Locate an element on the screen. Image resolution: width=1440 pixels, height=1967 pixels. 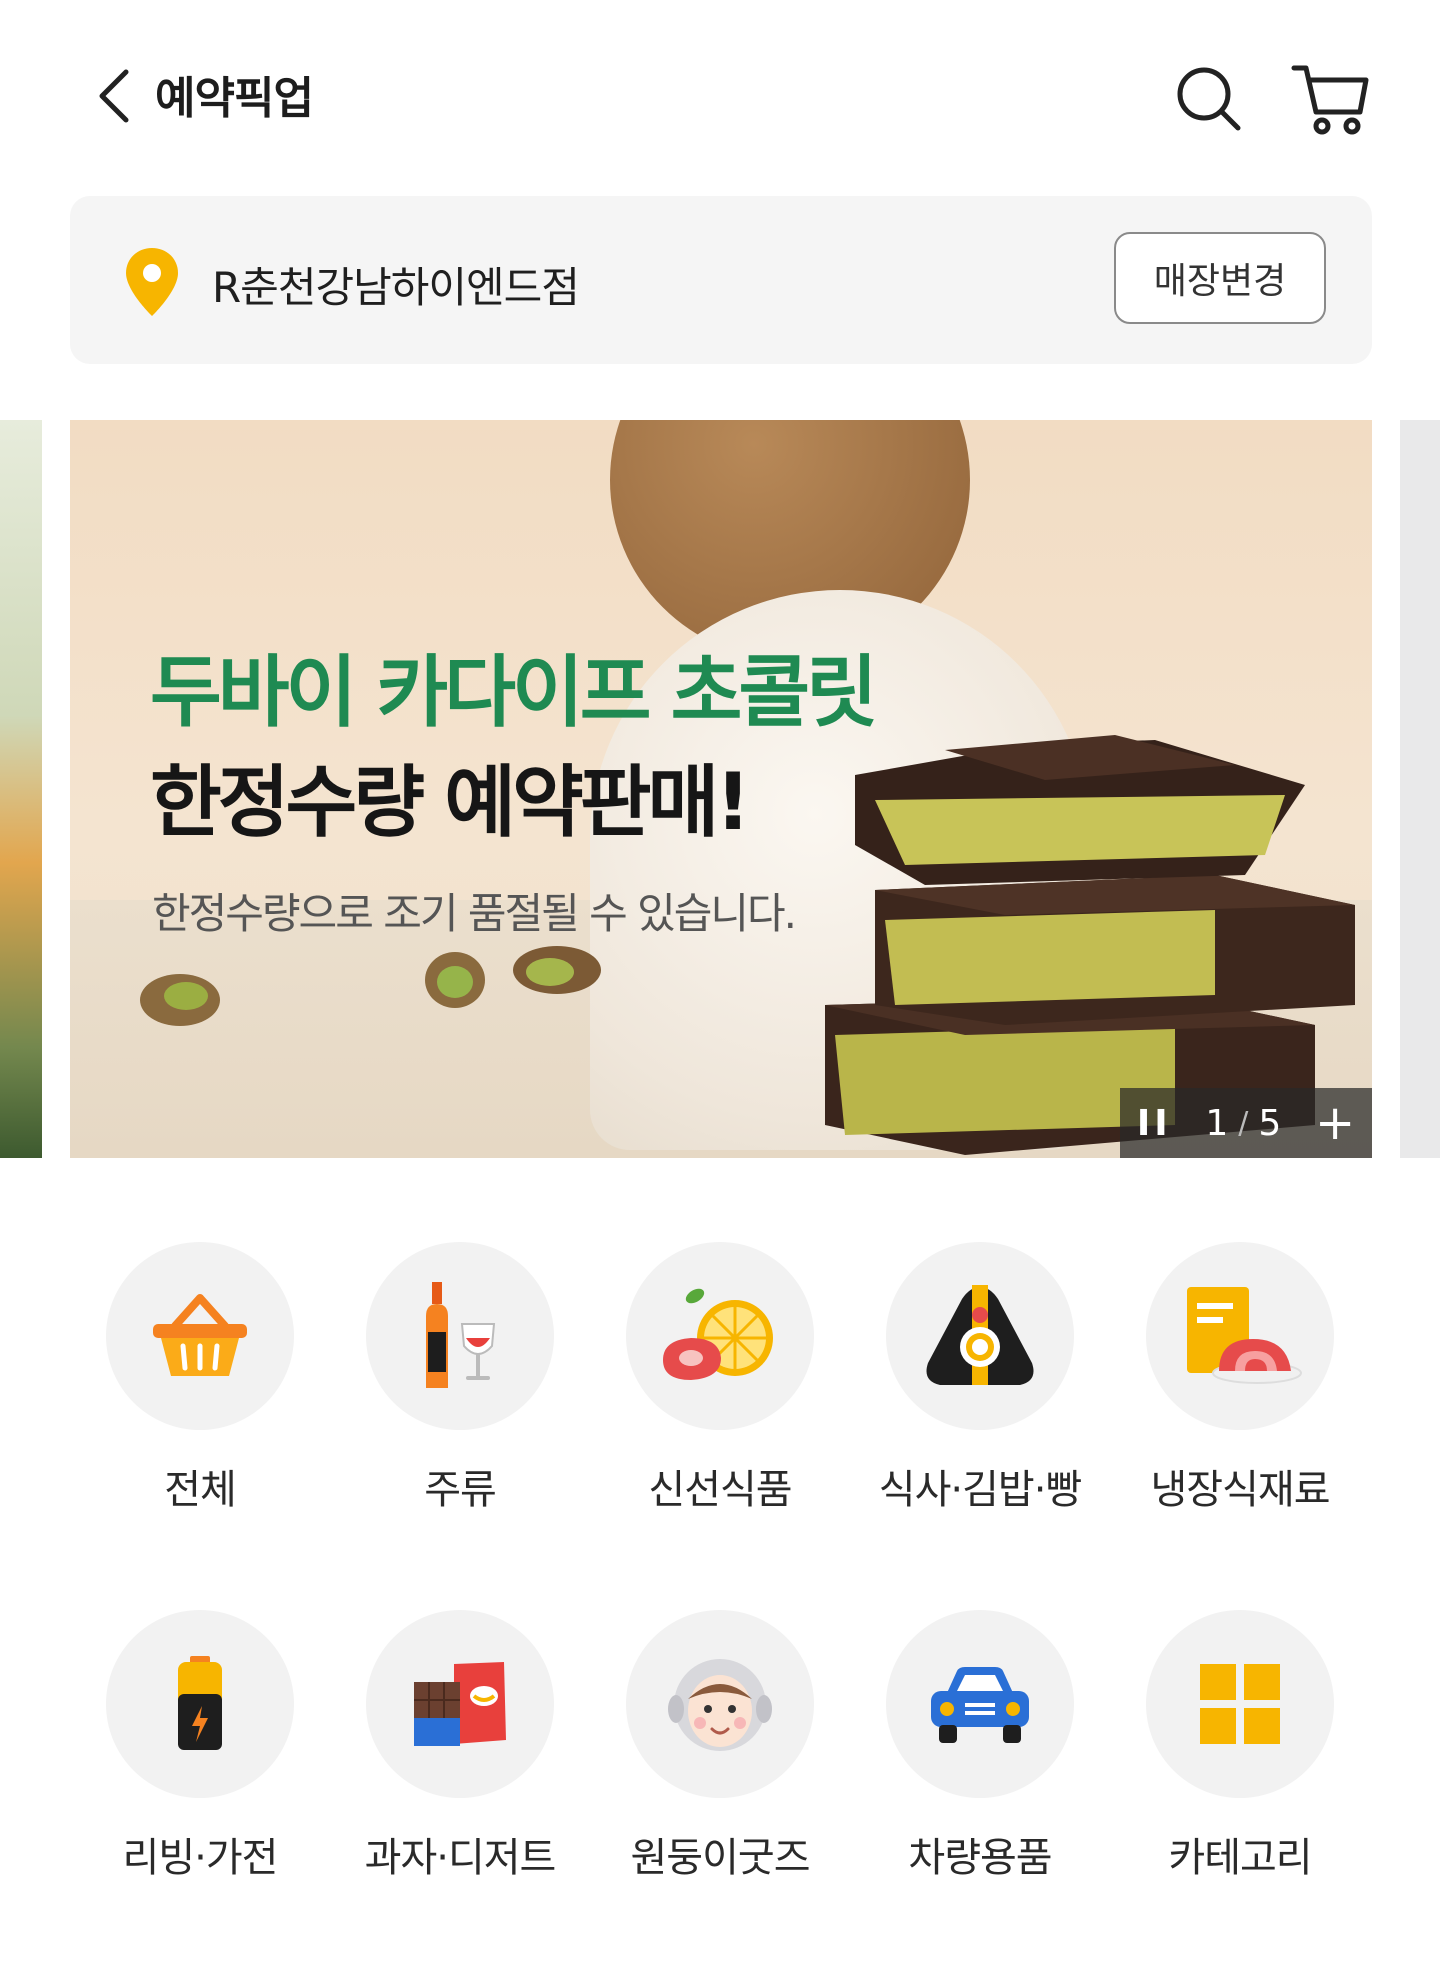
app-header: 예약픽업 is located at coordinates (720, 95).